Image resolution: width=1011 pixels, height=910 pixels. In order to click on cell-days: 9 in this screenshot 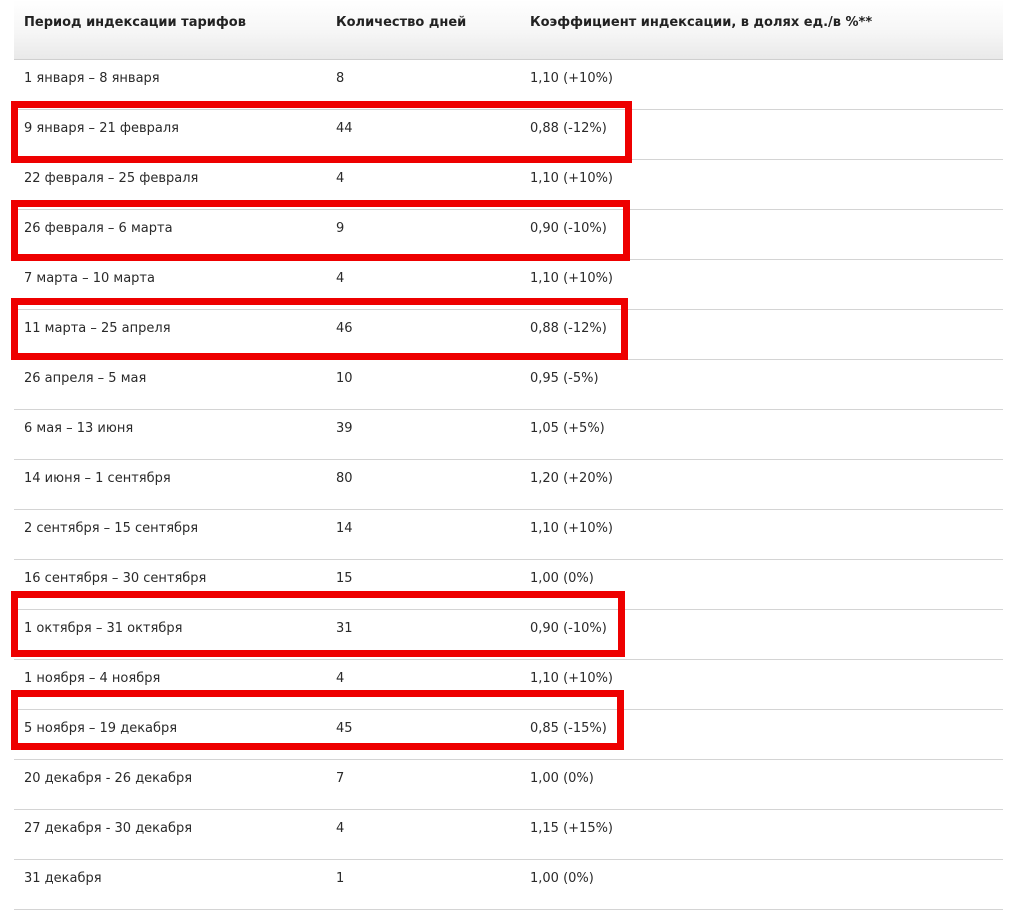, I will do `click(340, 228)`.